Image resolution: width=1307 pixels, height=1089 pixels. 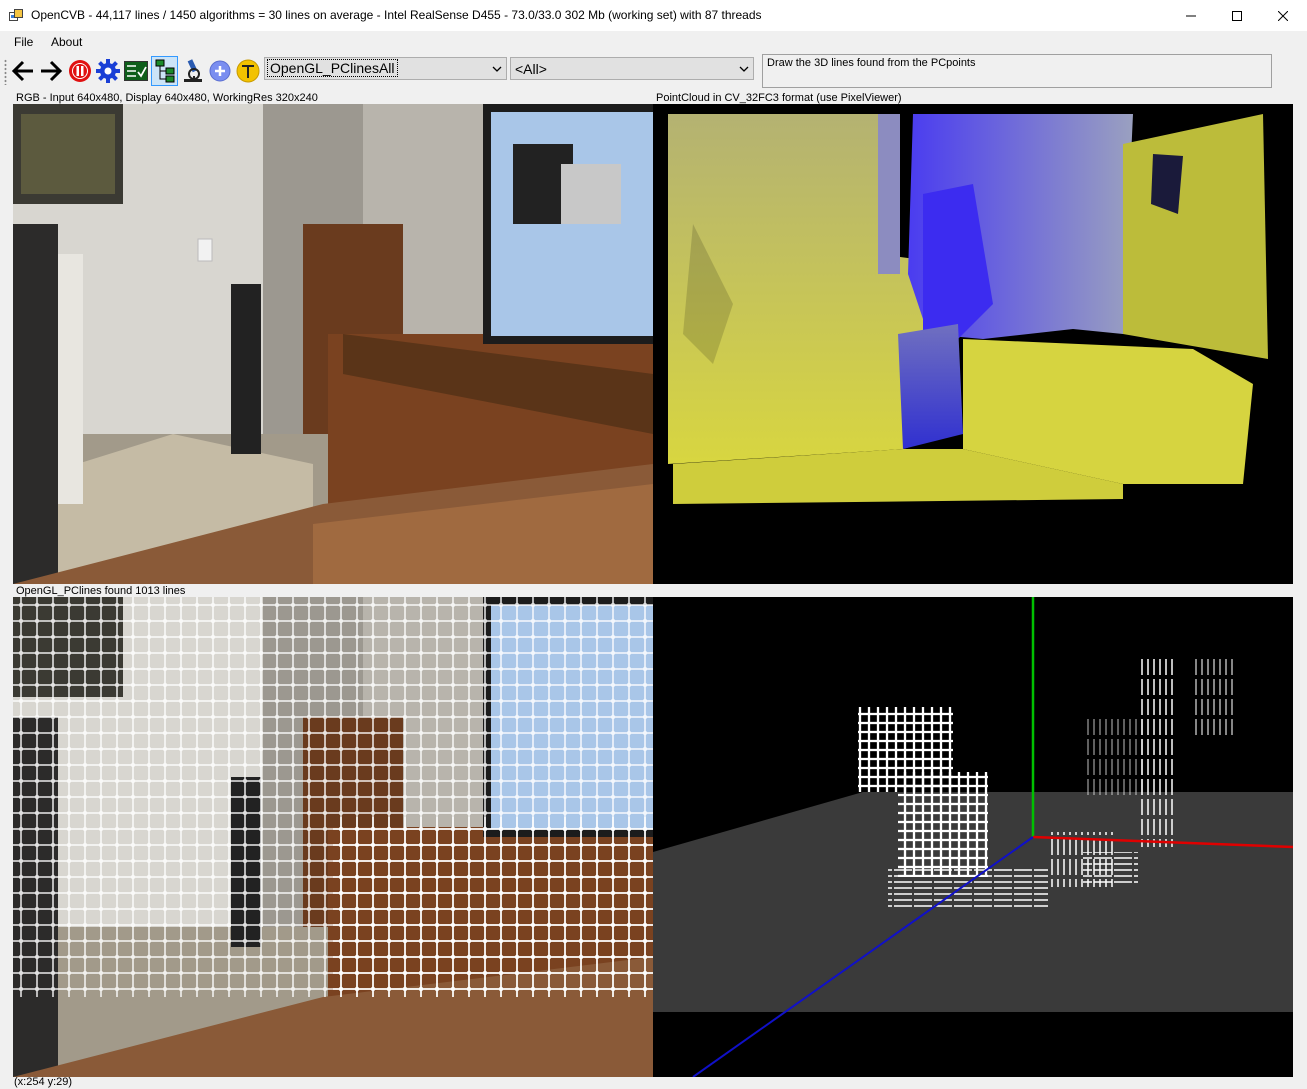 I want to click on close-button, so click(x=1283, y=15).